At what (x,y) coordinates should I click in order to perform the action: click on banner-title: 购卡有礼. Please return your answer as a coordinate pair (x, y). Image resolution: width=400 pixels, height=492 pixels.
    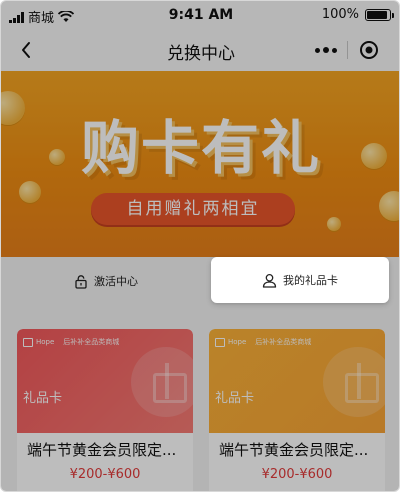
    Looking at the image, I should click on (200, 148).